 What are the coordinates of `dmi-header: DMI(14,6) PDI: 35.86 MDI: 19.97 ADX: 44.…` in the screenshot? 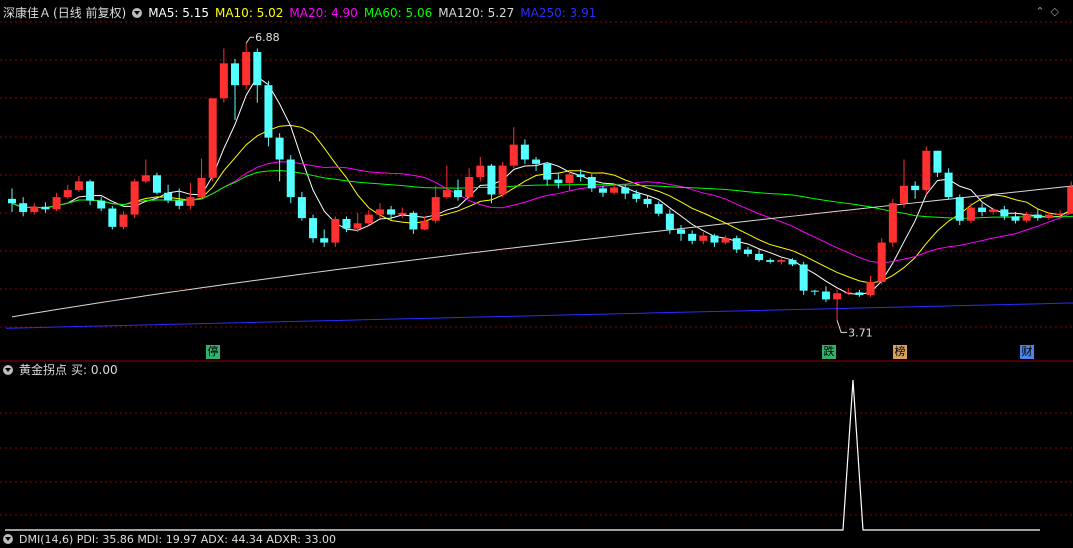 It's located at (172, 540).